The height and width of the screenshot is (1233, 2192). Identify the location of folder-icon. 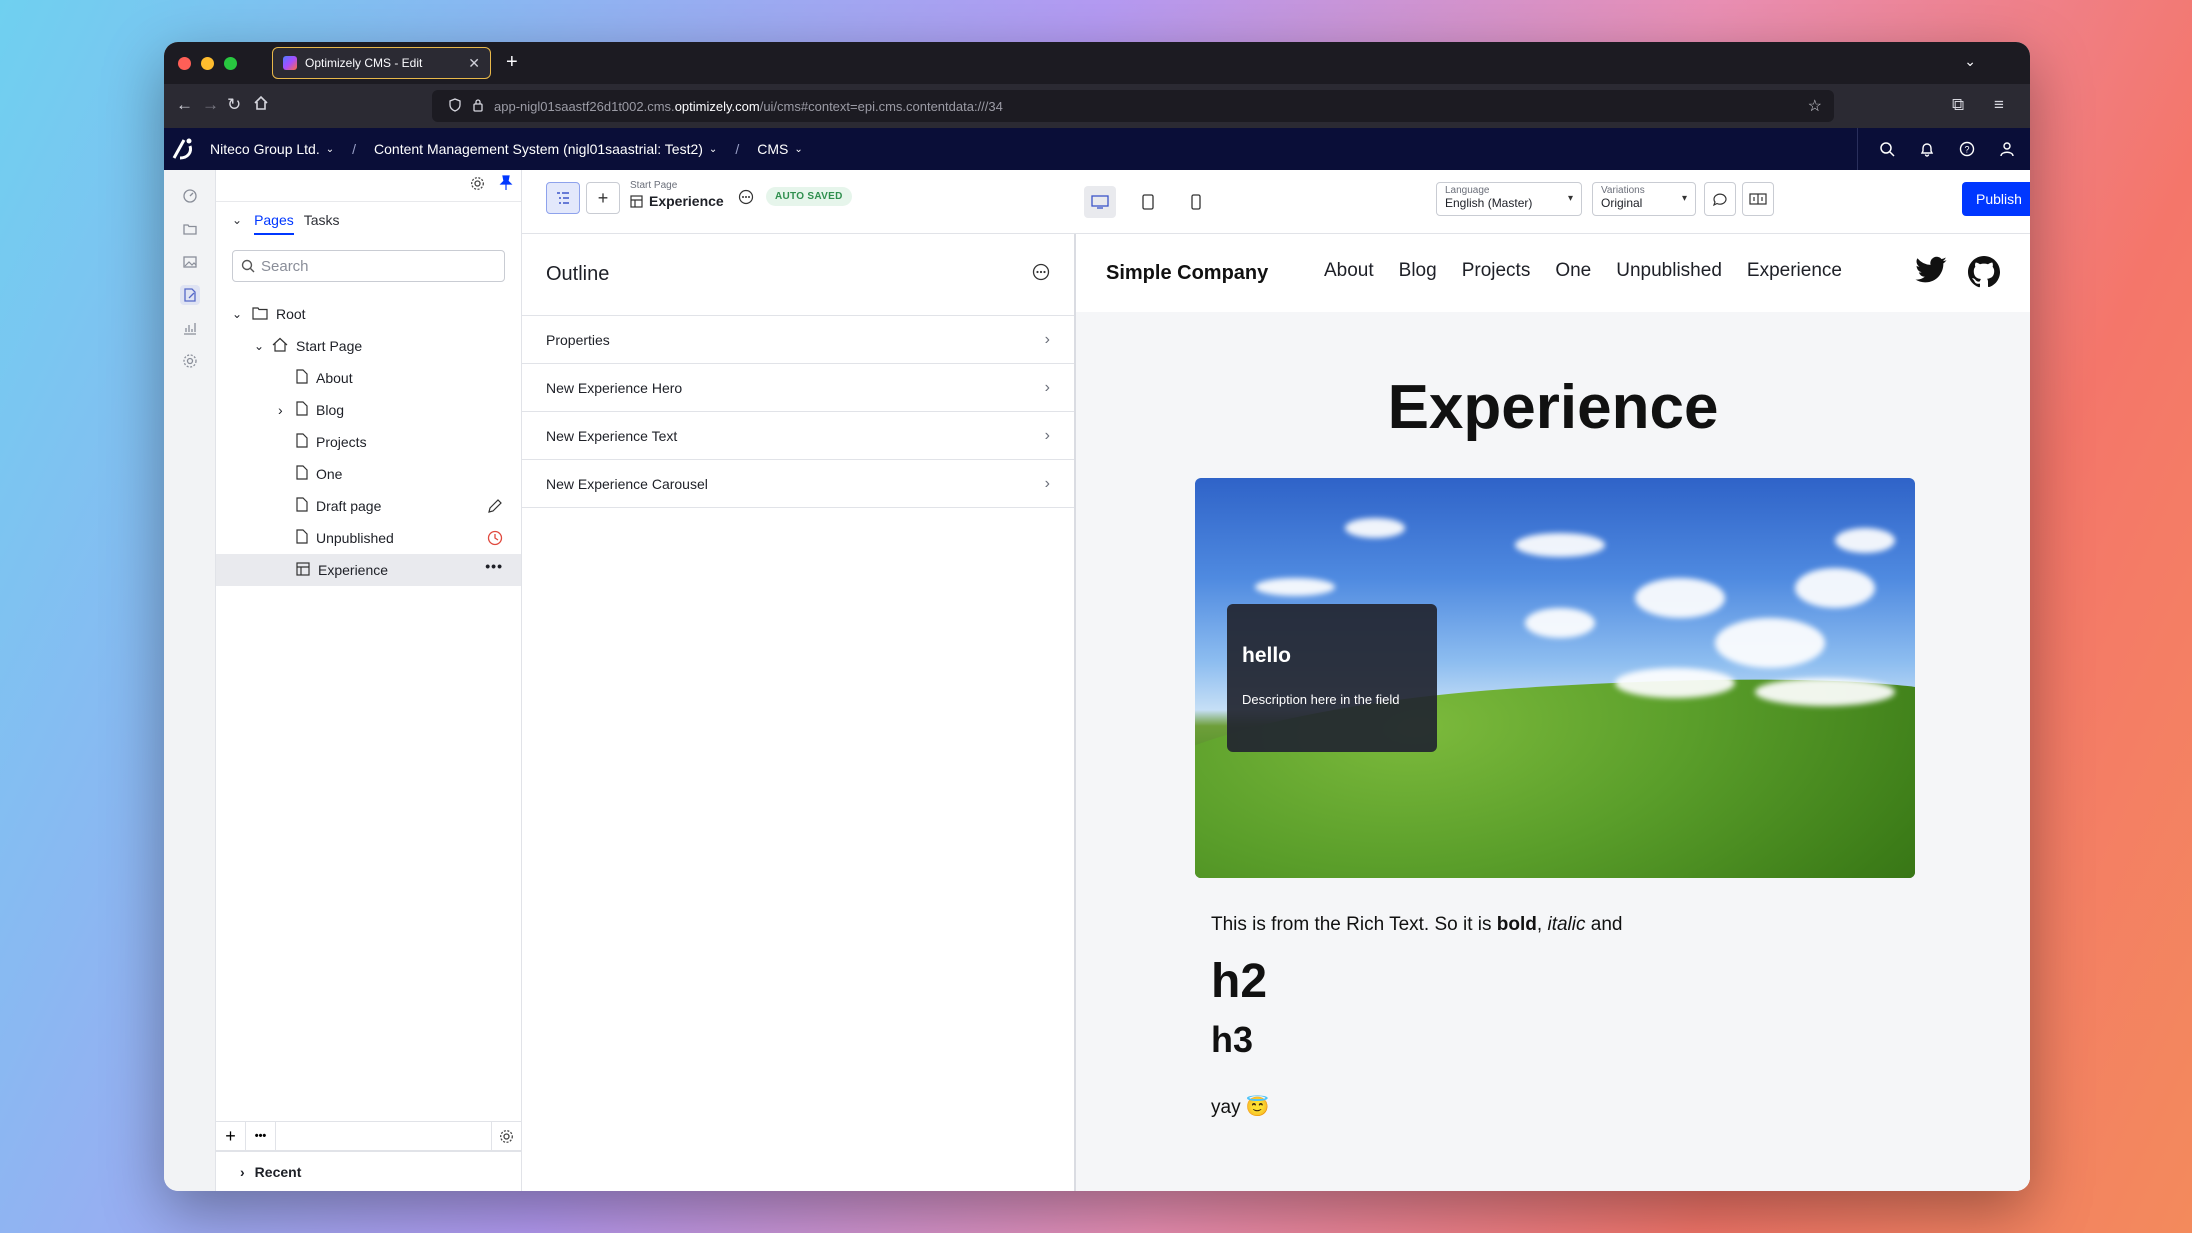
(190, 229).